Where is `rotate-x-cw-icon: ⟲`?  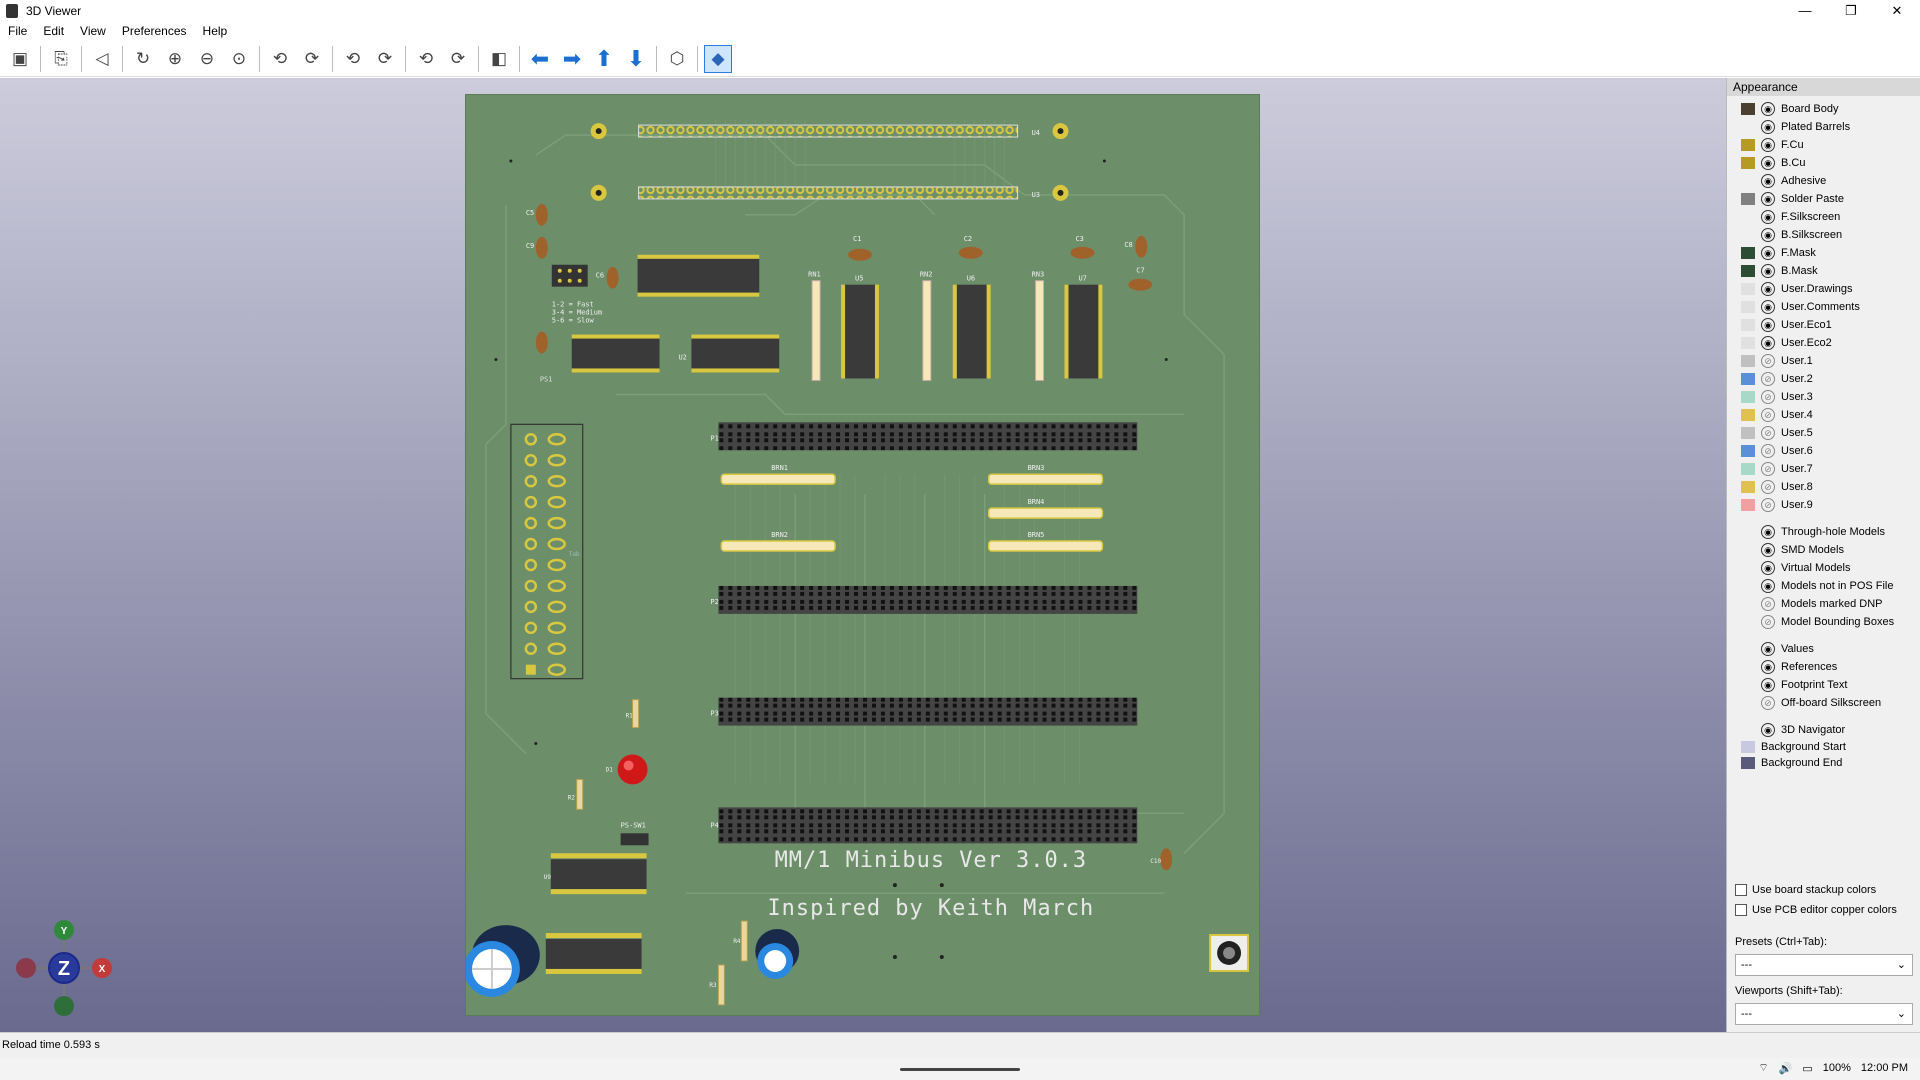 rotate-x-cw-icon: ⟲ is located at coordinates (280, 59).